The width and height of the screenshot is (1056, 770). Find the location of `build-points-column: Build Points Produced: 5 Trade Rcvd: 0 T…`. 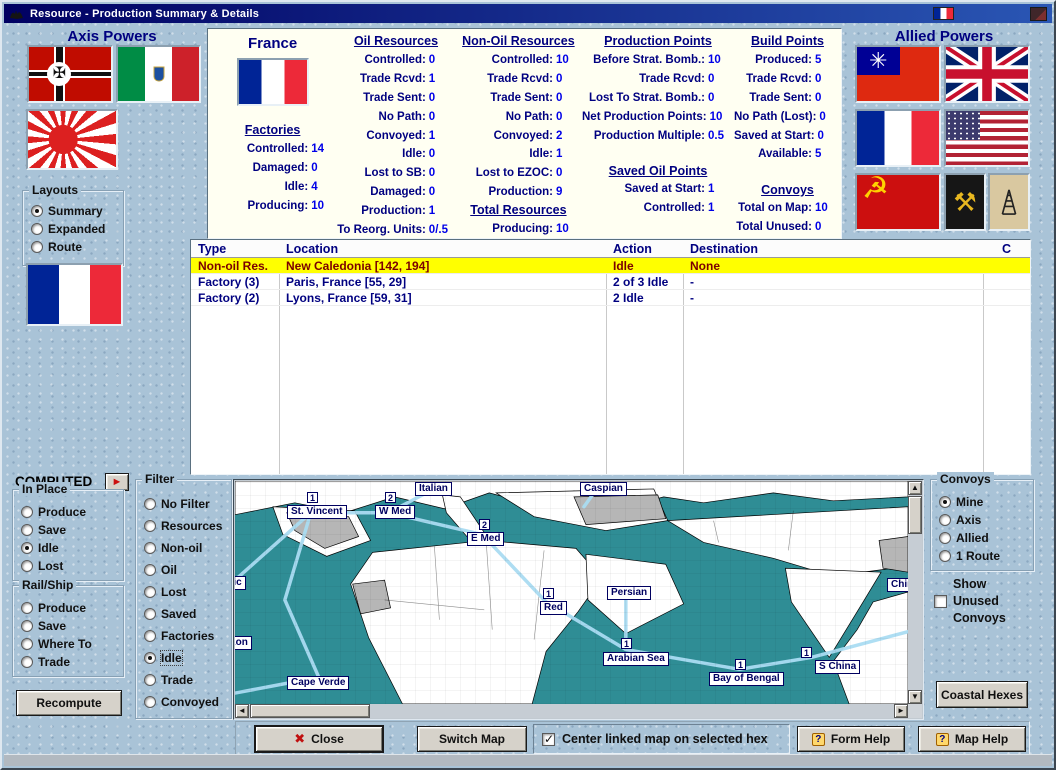

build-points-column: Build Points Produced: 5 Trade Rcvd: 0 T… is located at coordinates (787, 133).